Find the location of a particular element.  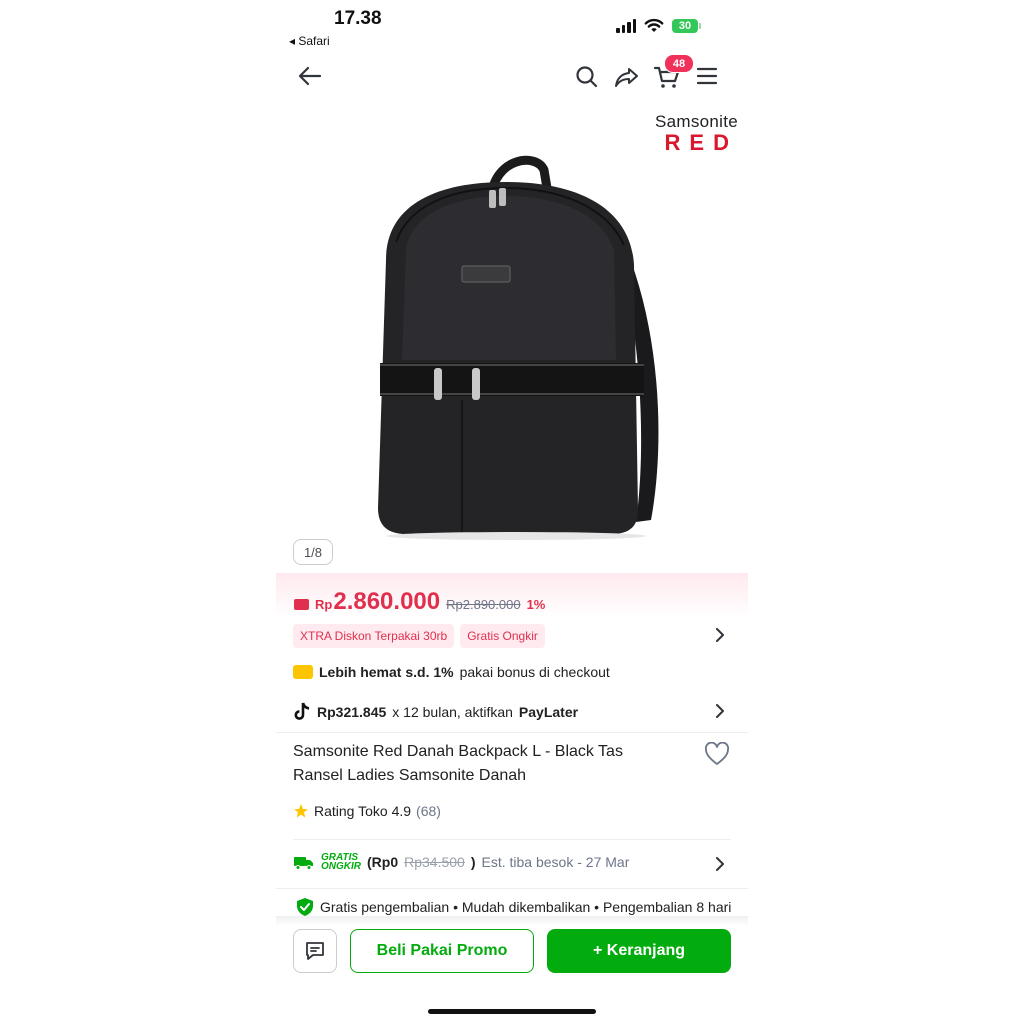

rating-text: Rating Toko 4.9 is located at coordinates (363, 811).